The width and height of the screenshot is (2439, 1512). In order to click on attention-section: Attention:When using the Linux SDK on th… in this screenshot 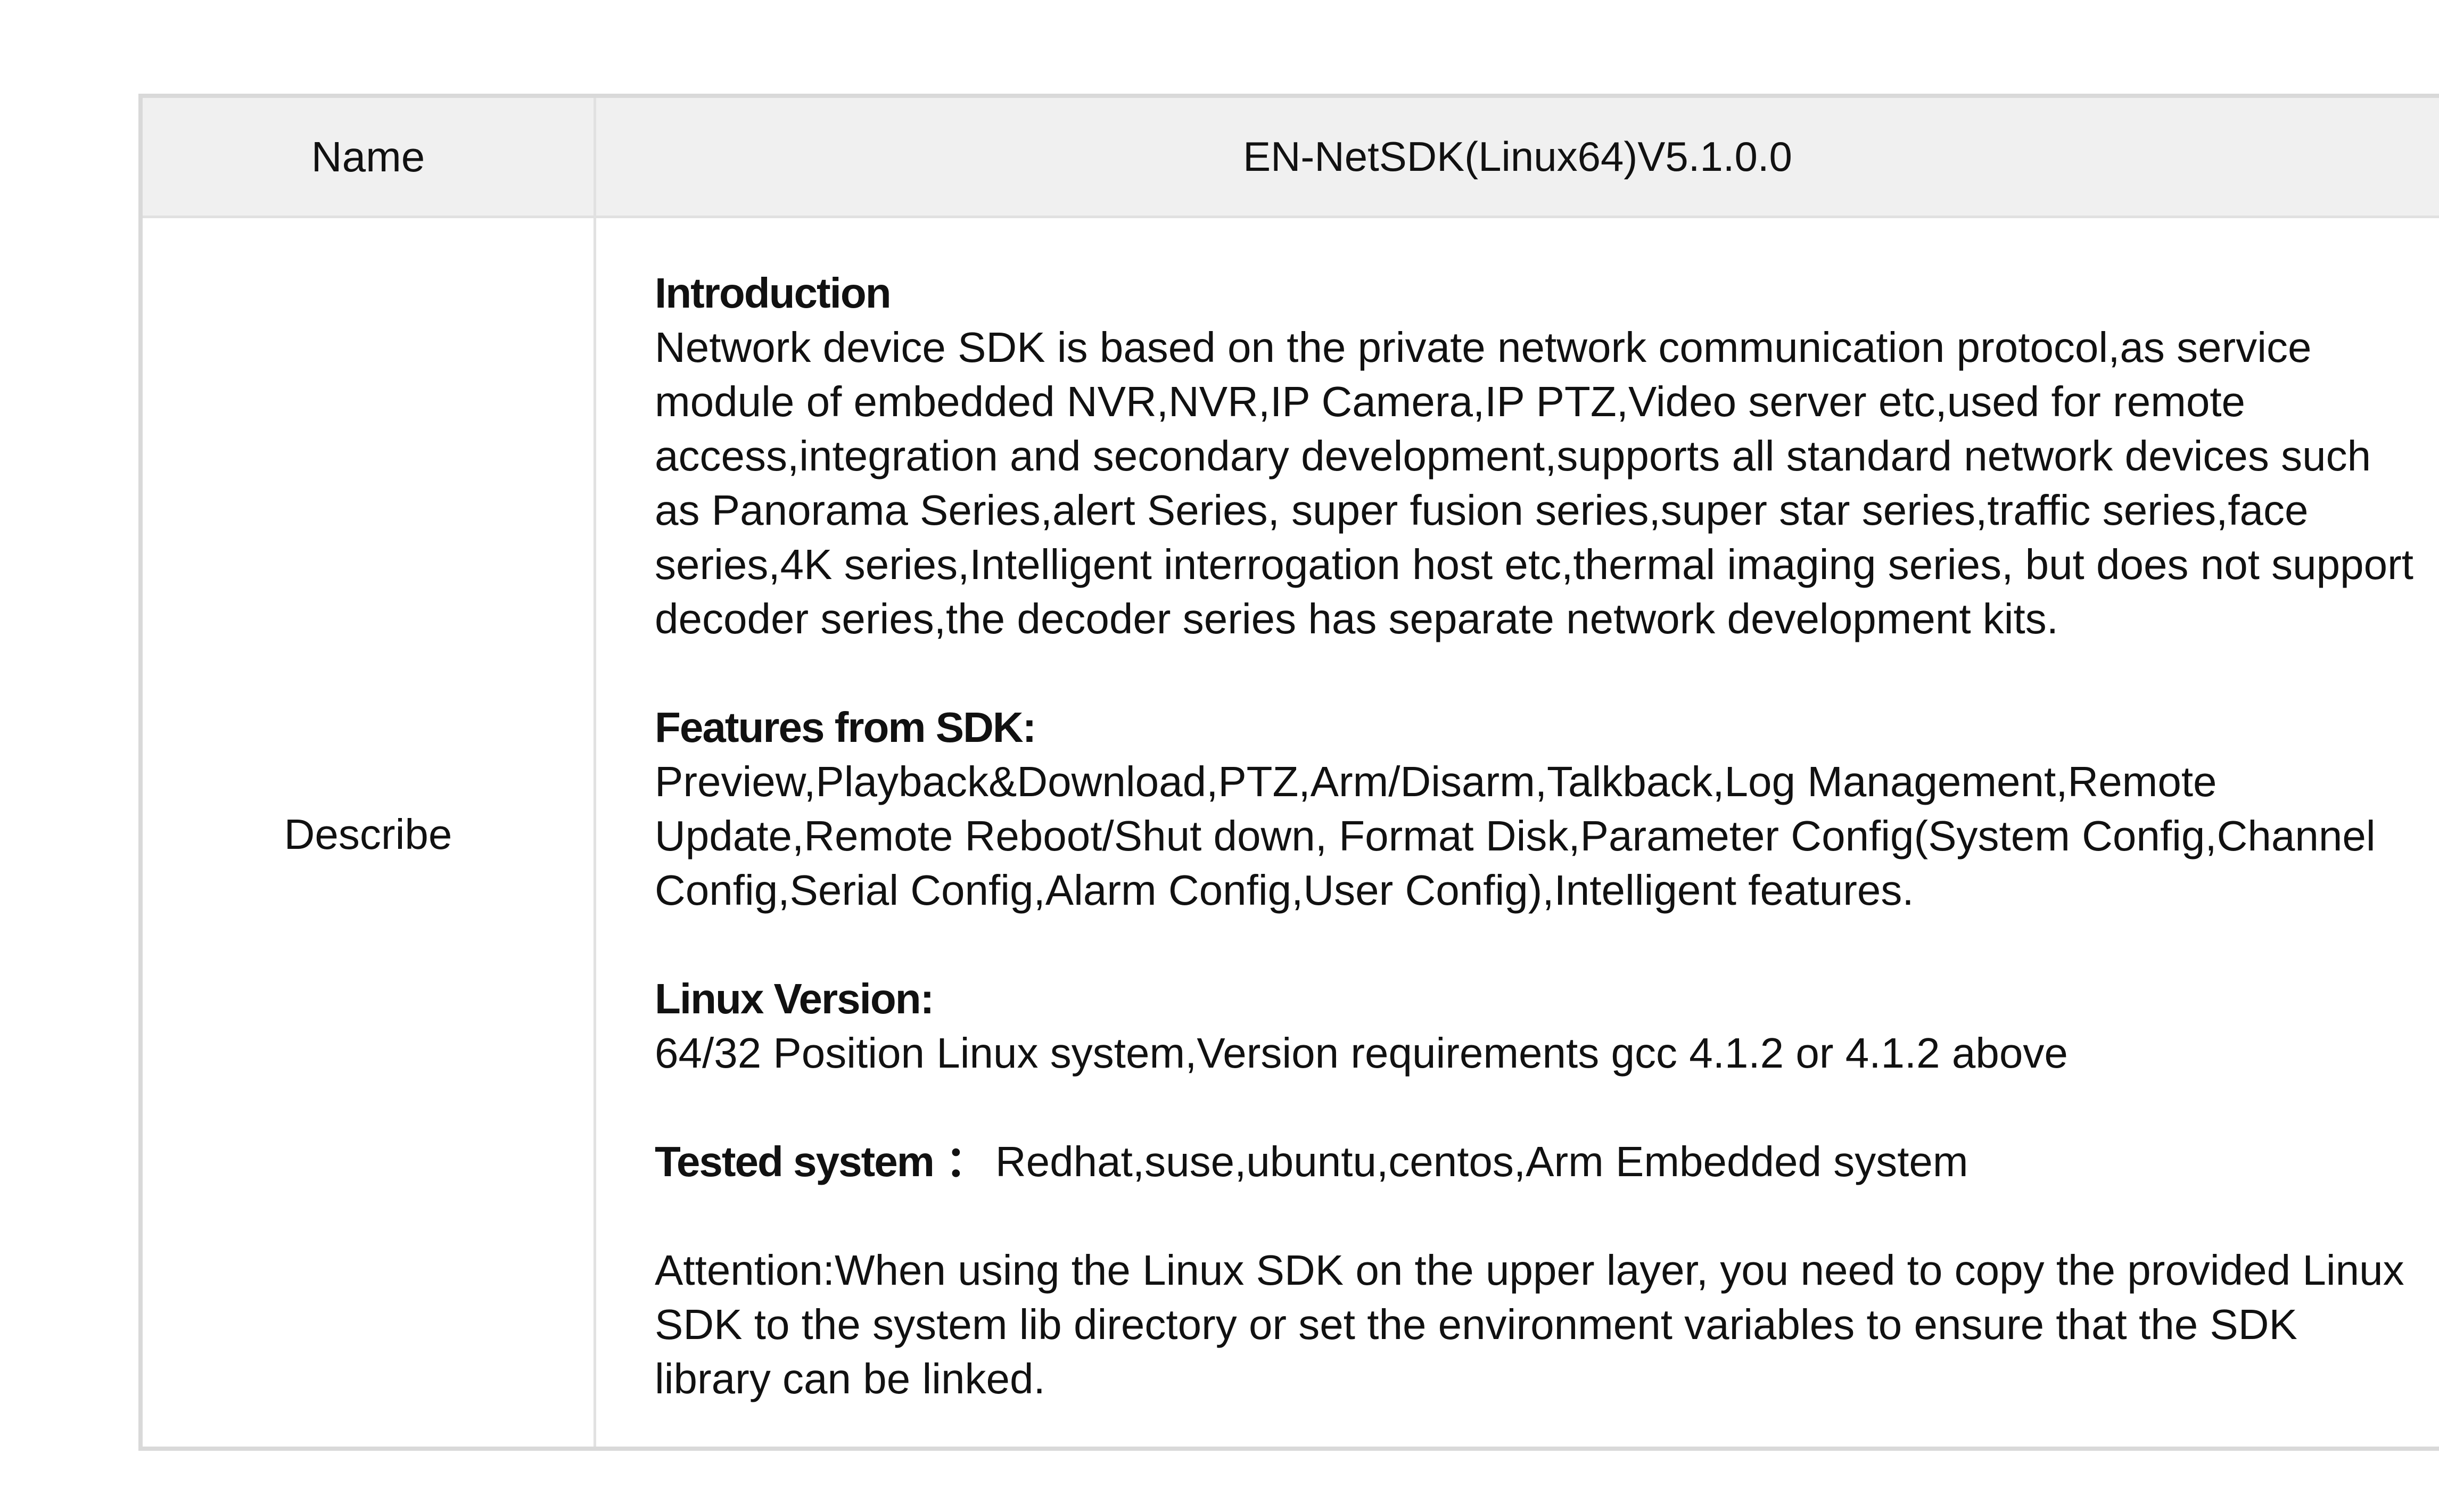, I will do `click(1536, 1324)`.